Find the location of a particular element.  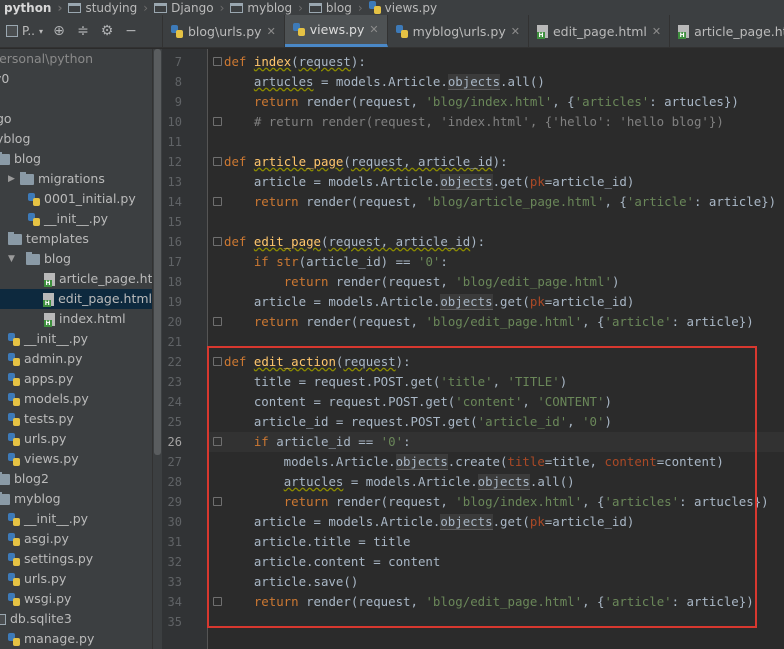

tab-article-page: article_page.html is located at coordinates (727, 31).